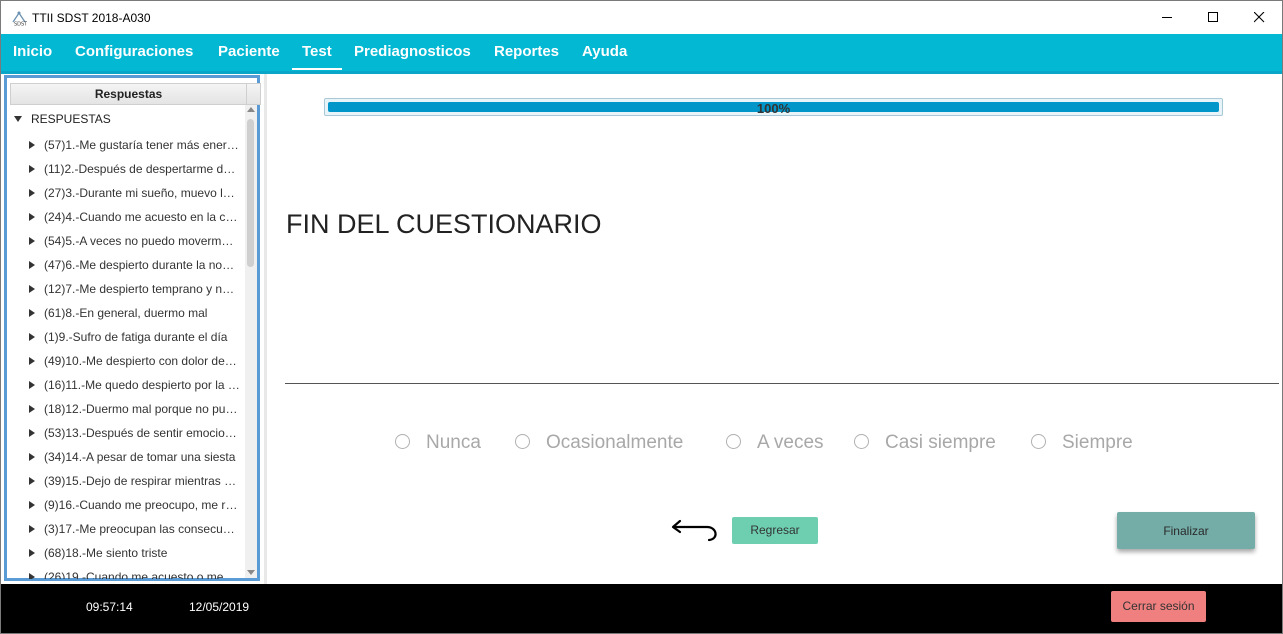 The height and width of the screenshot is (634, 1283). I want to click on minimize-button, so click(1167, 17).